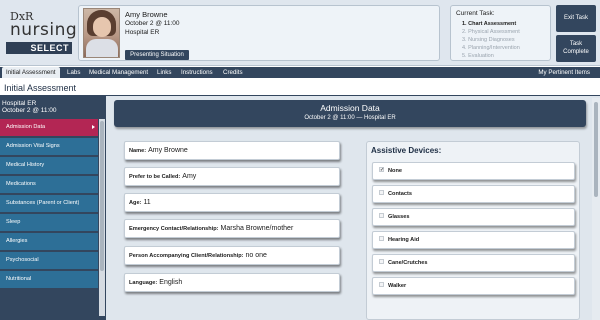 Image resolution: width=600 pixels, height=320 pixels. Describe the element at coordinates (257, 228) in the screenshot. I see `emergency-contact-value: Marsha Browne/mother` at that location.